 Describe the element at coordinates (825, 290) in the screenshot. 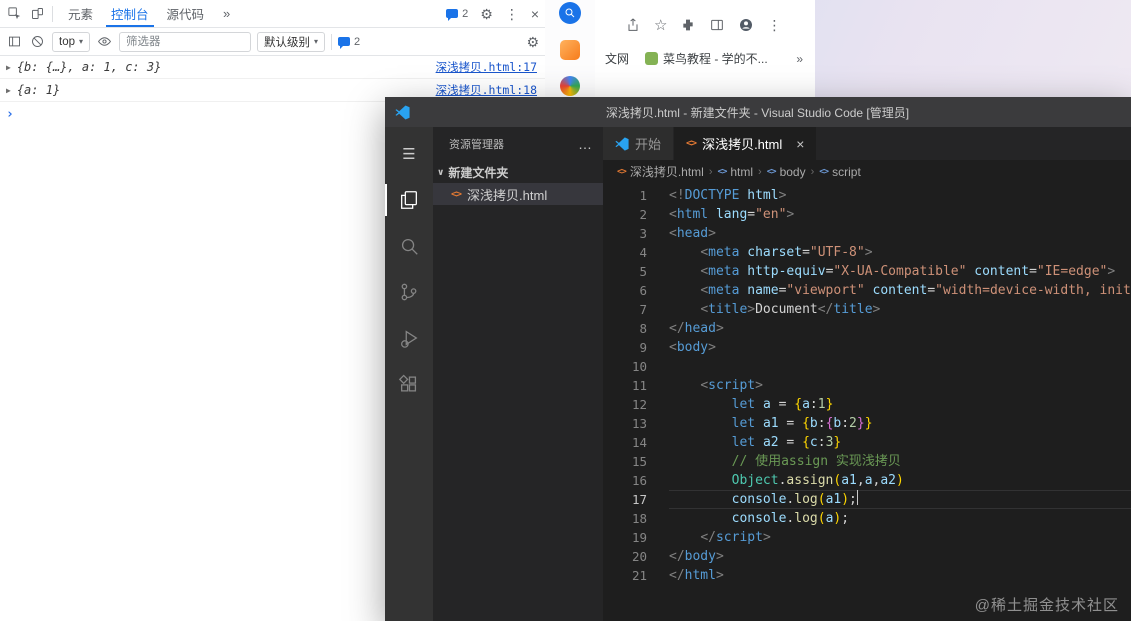

I see `code-token: "viewport"` at that location.